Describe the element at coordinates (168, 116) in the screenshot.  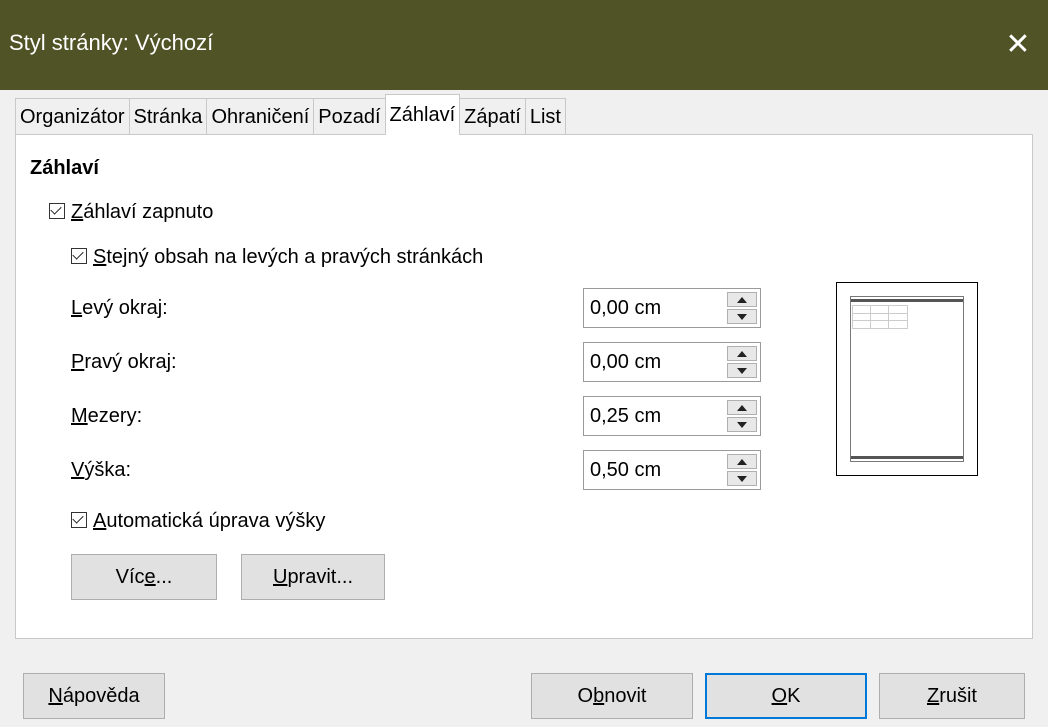
I see `tab-page: Stránka` at that location.